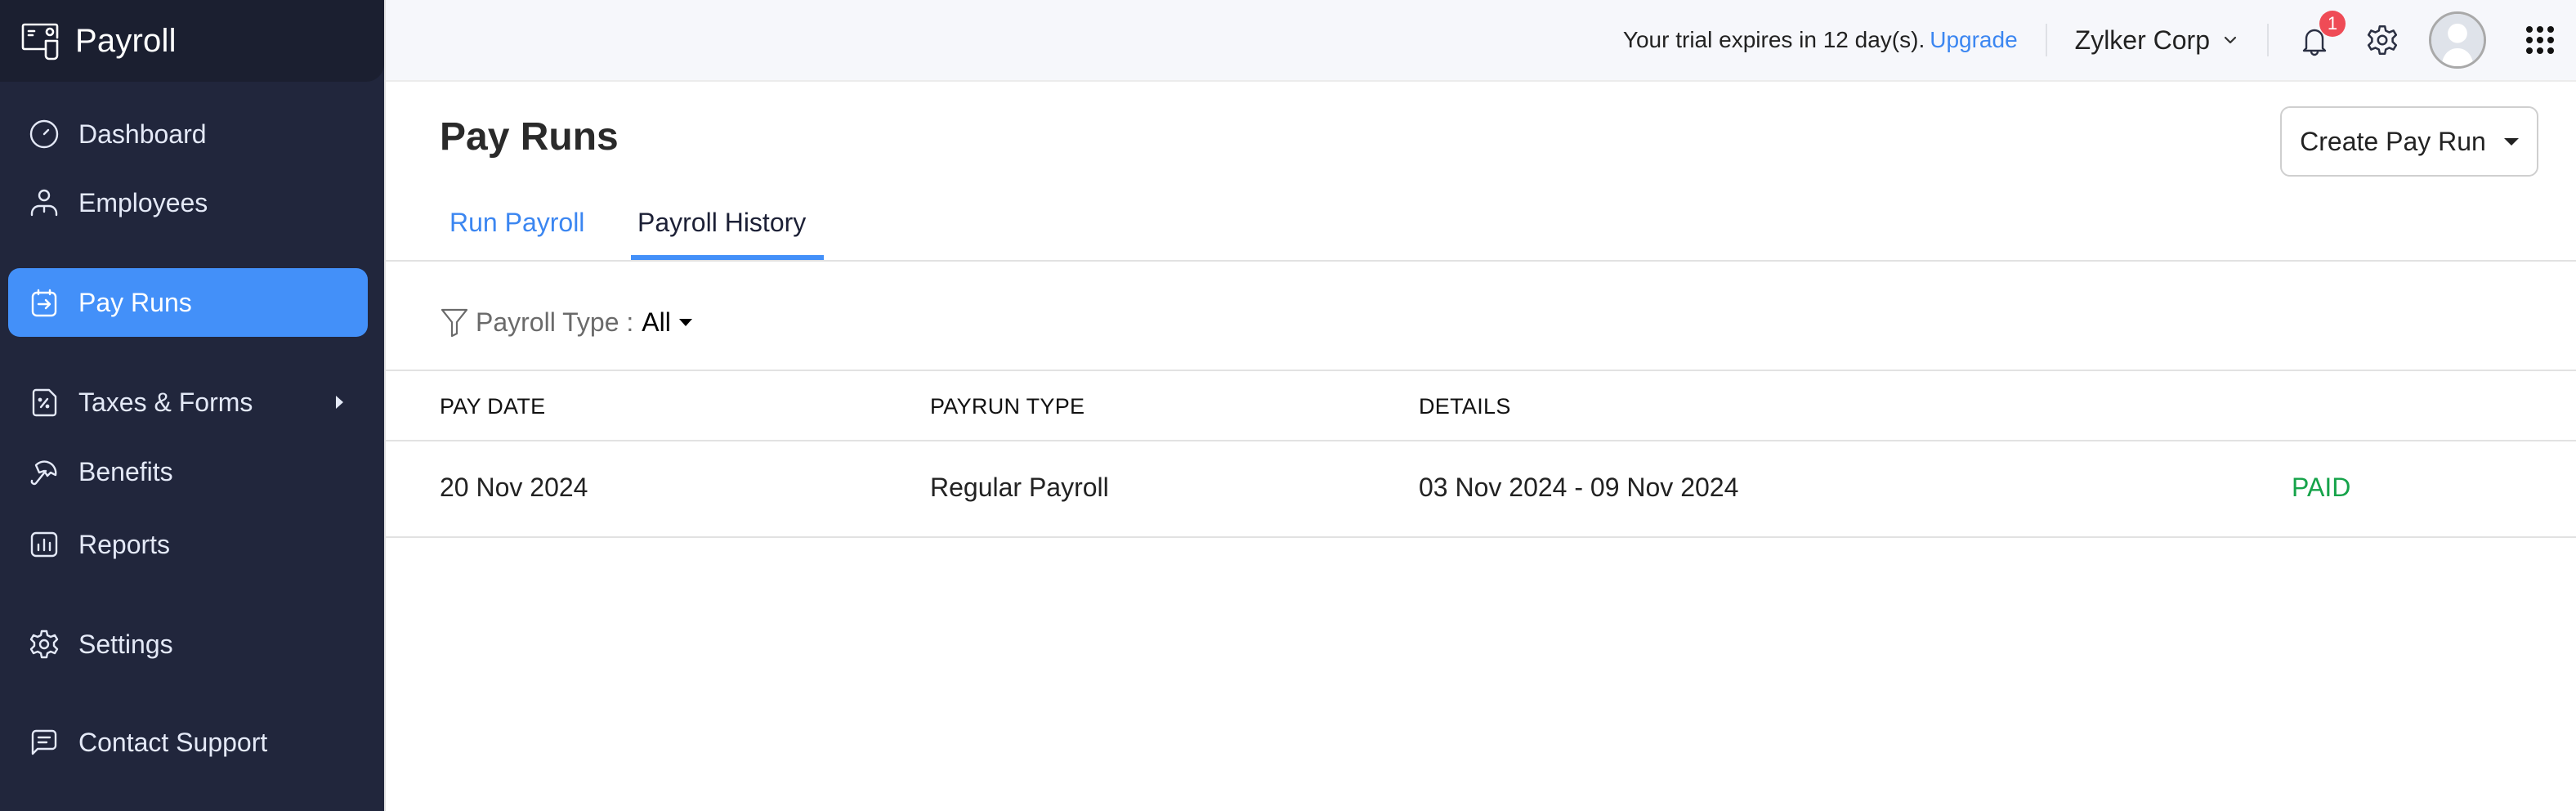 Image resolution: width=2576 pixels, height=811 pixels. I want to click on user-icon, so click(44, 203).